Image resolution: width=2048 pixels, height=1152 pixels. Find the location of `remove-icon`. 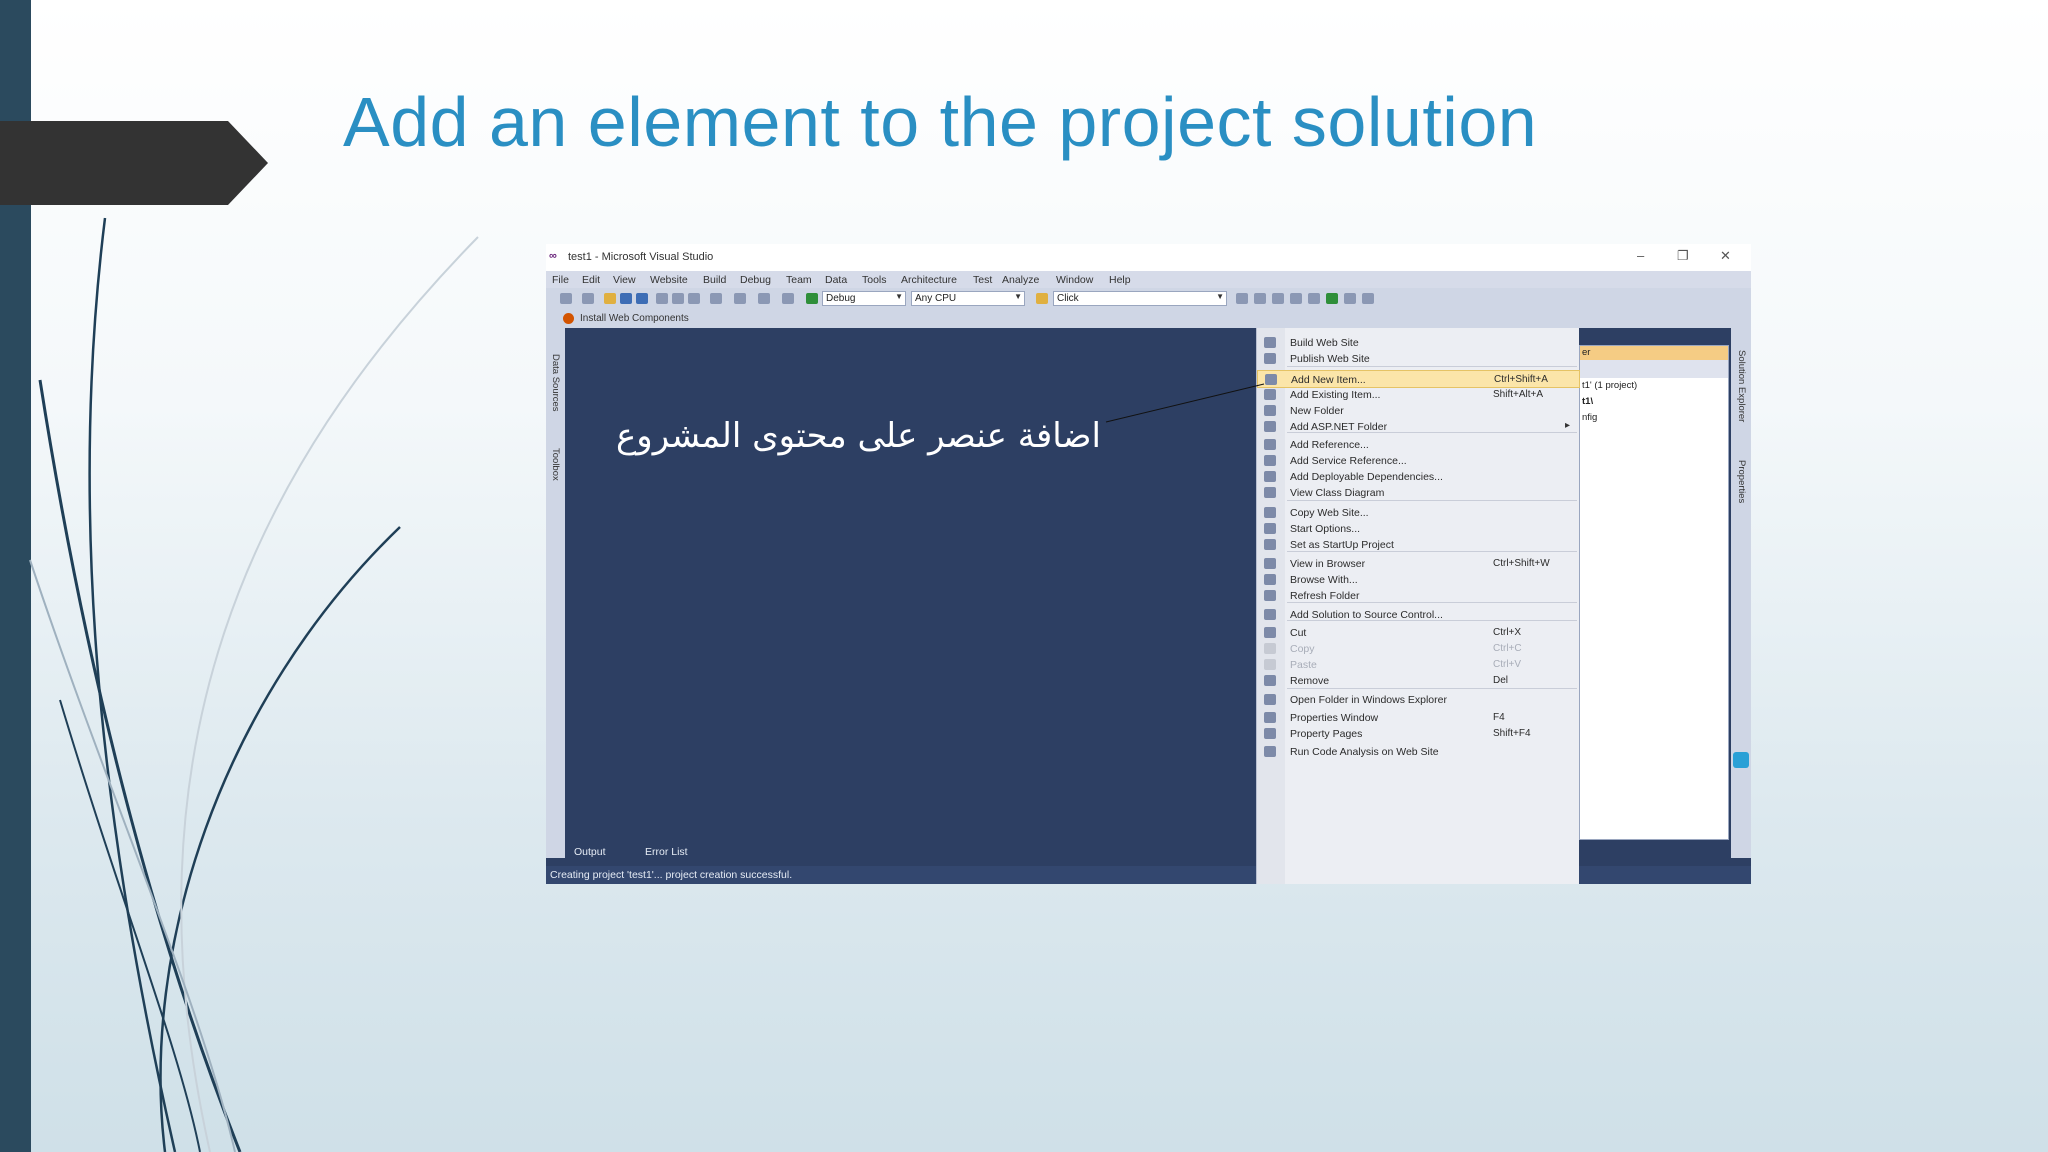

remove-icon is located at coordinates (1270, 680).